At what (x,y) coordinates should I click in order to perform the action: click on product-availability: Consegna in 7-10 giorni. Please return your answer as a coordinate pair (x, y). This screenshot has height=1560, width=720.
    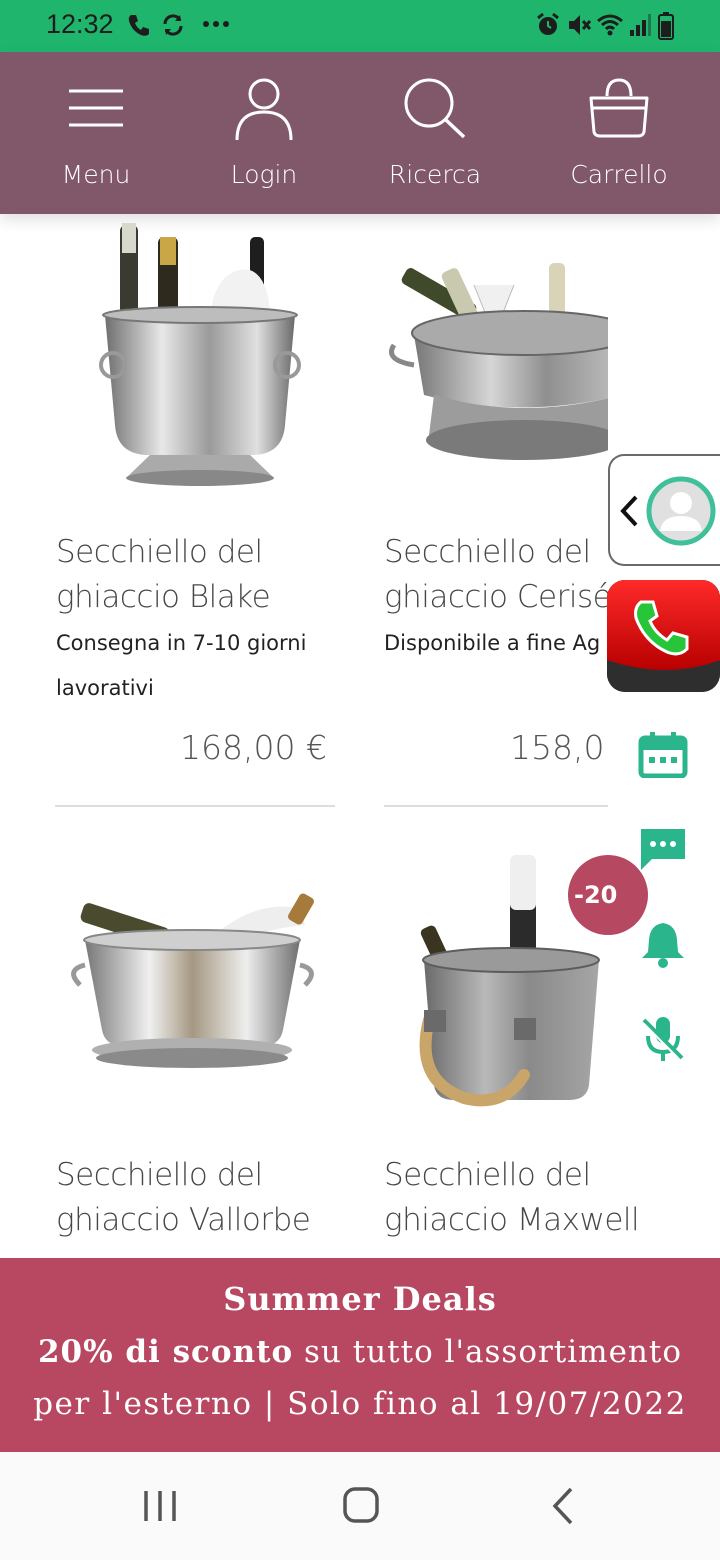
    Looking at the image, I should click on (181, 643).